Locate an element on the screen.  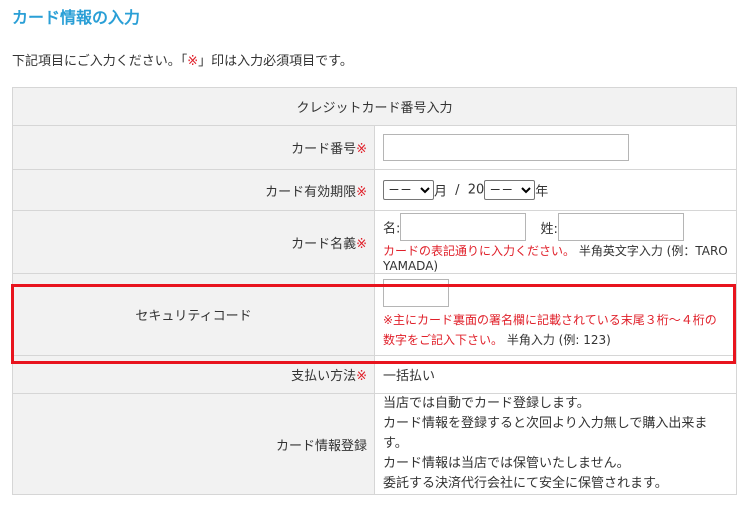
intro-required-mark: ※ is located at coordinates (193, 61).